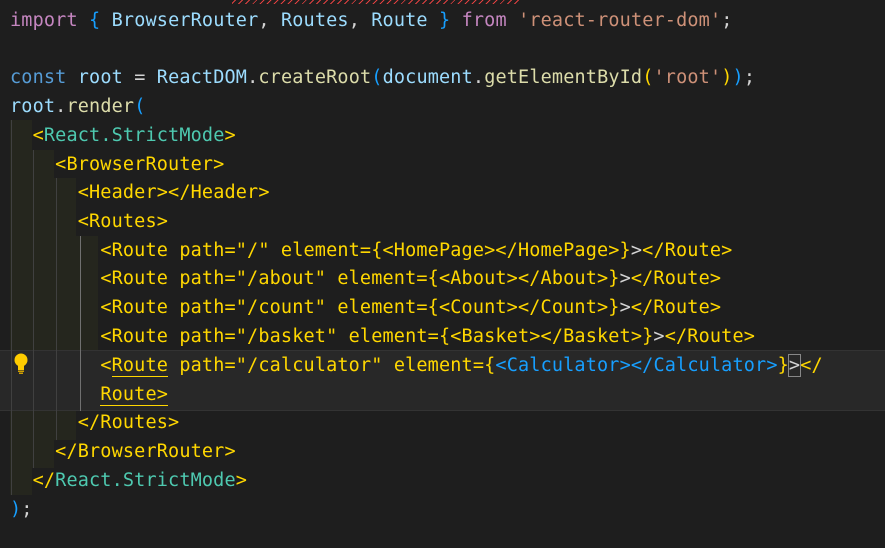 This screenshot has width=885, height=548. What do you see at coordinates (442, 221) in the screenshot?
I see `code-line: <Routes>` at bounding box center [442, 221].